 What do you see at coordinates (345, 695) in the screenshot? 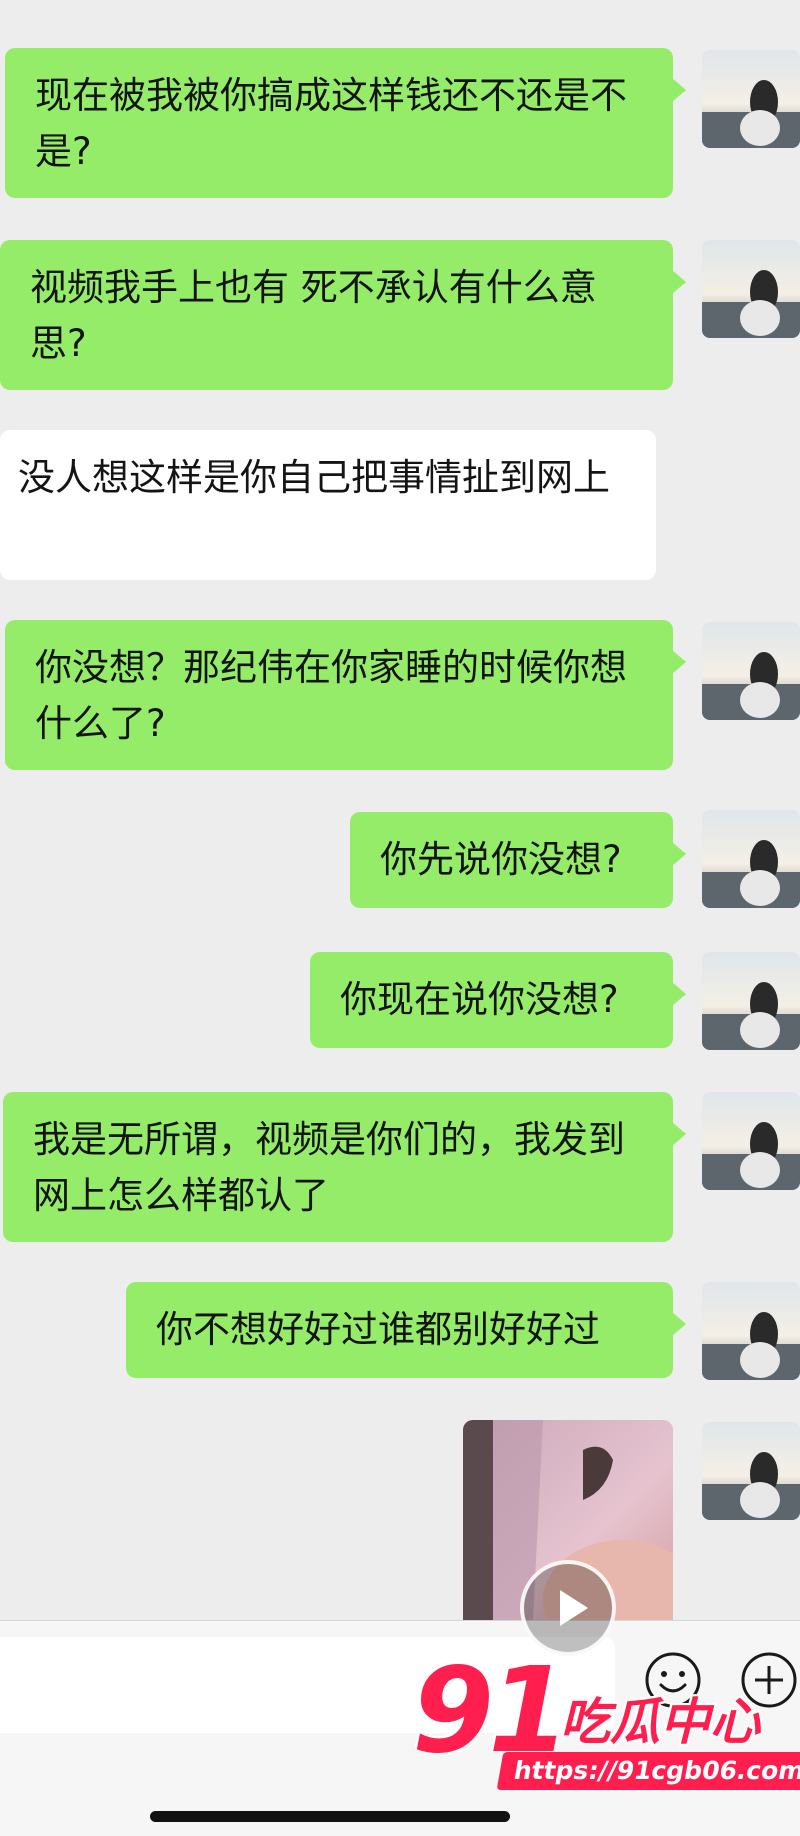
I see `message-bubble: 你没想？那纪伟在你家睡的时候你想什么了?` at bounding box center [345, 695].